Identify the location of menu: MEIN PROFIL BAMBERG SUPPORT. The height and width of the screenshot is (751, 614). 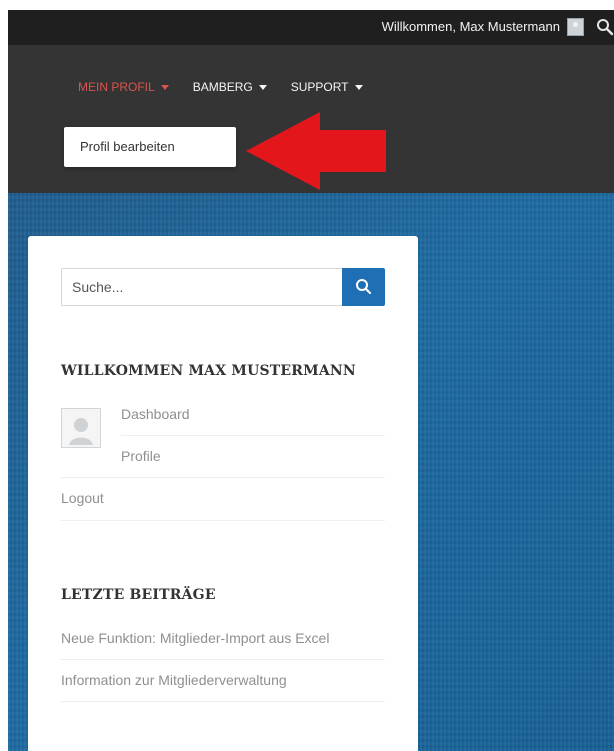
(232, 87).